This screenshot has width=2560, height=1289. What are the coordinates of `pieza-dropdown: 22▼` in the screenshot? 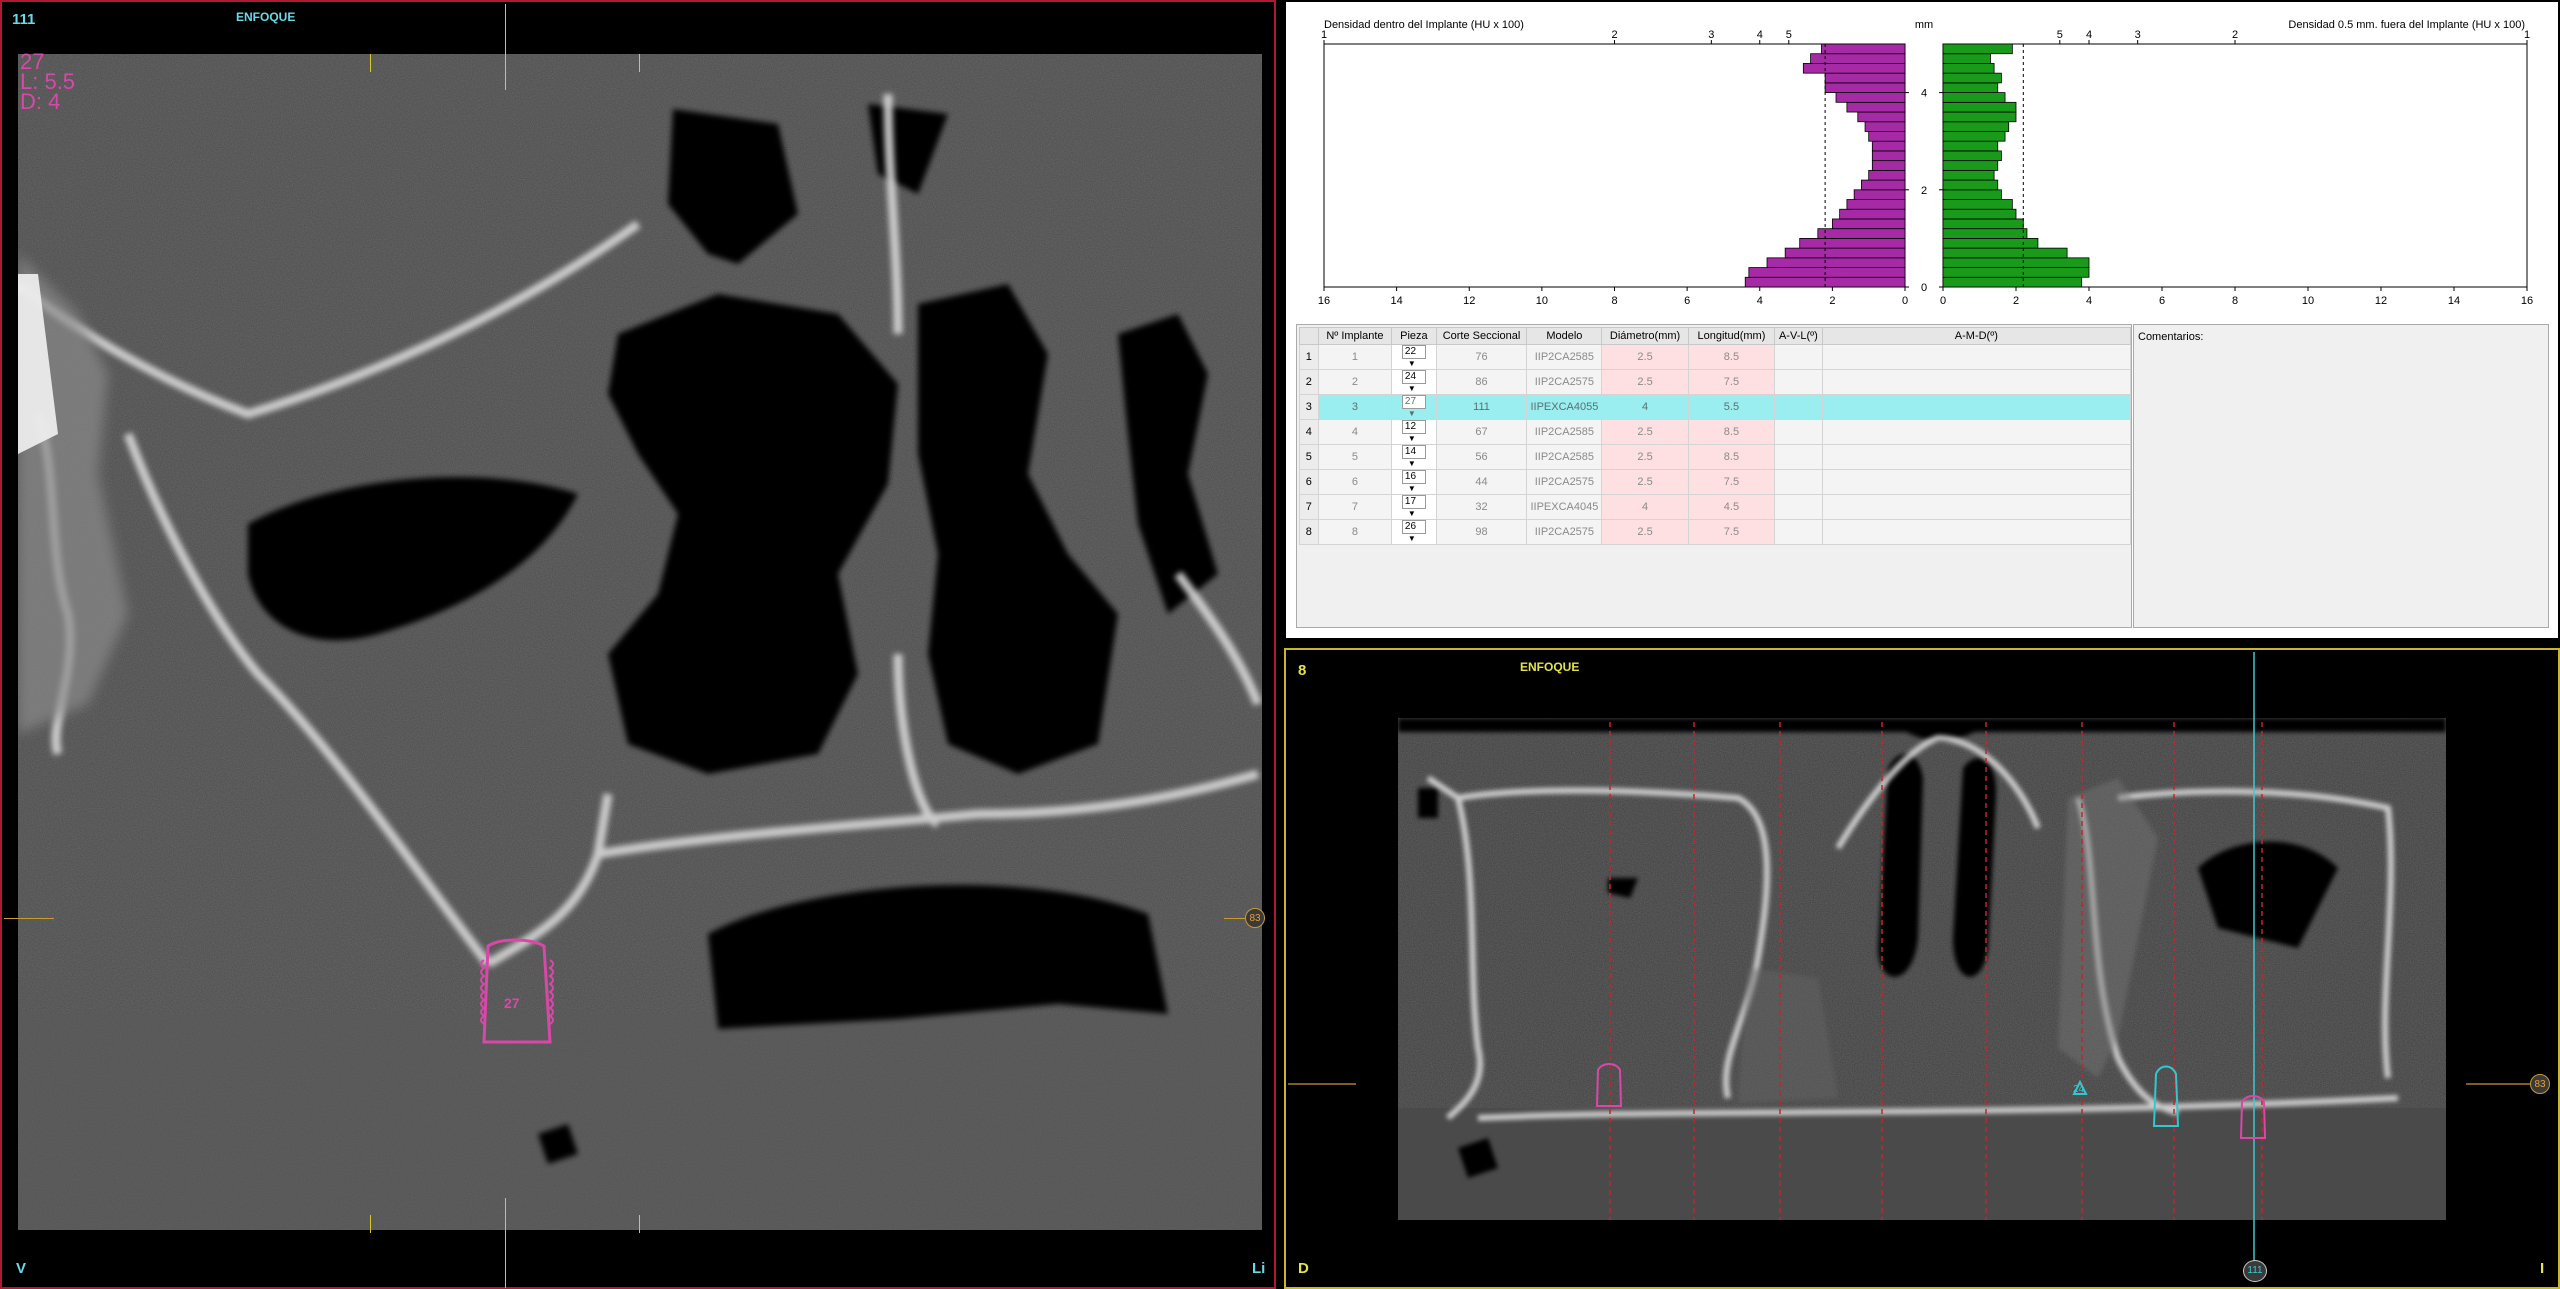 It's located at (1413, 356).